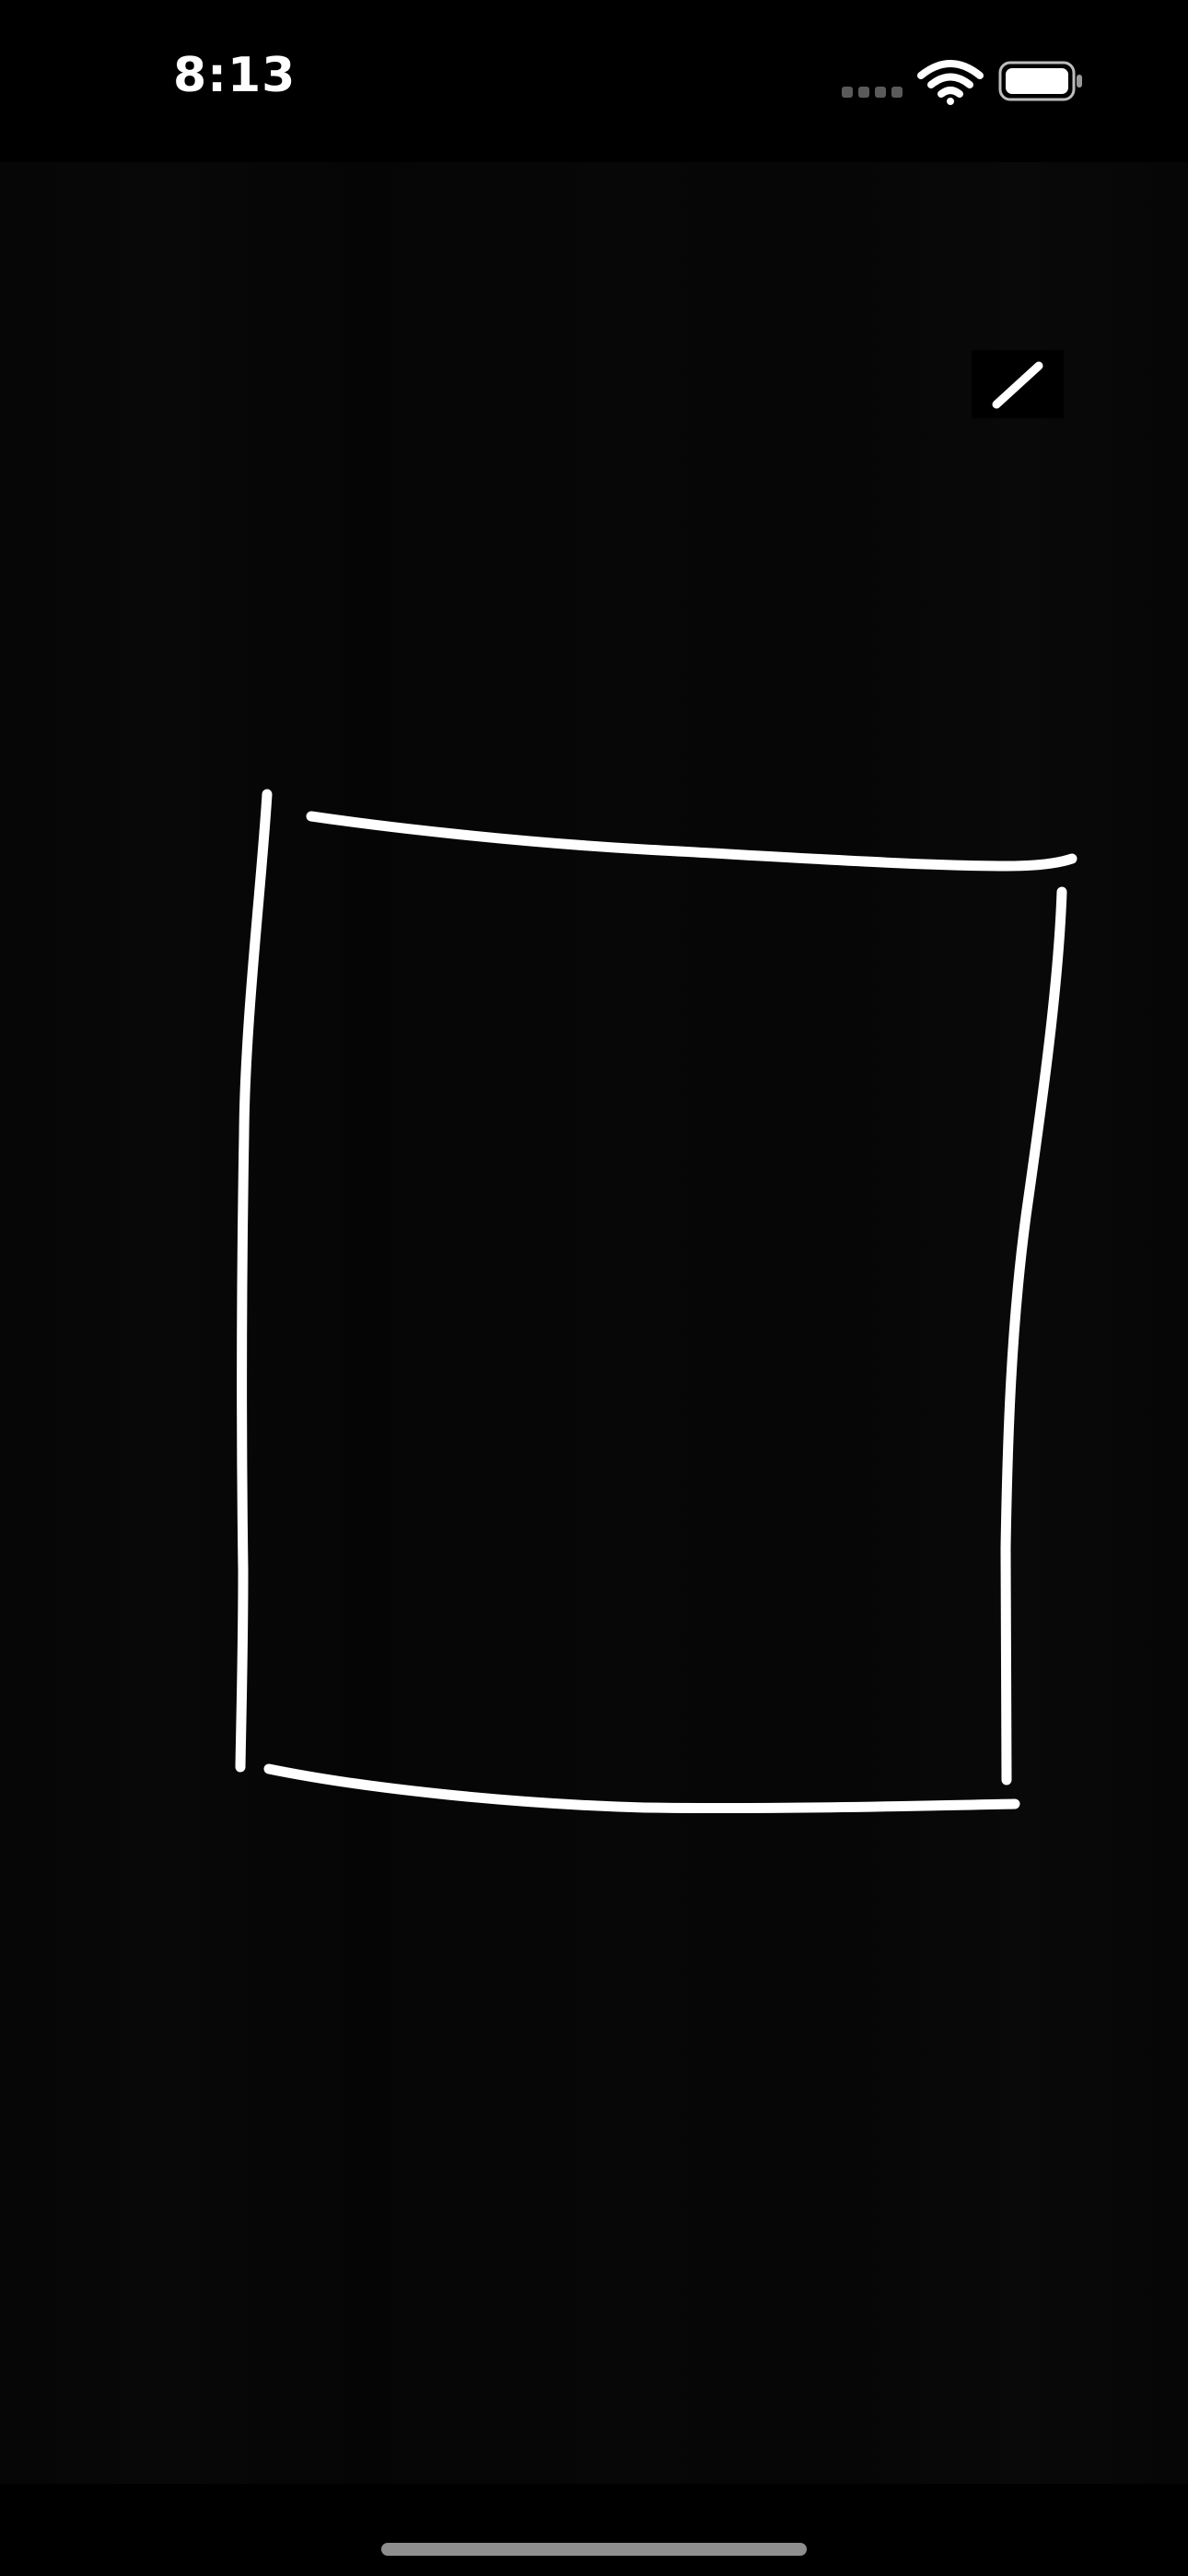 This screenshot has width=1188, height=2576. Describe the element at coordinates (1040, 81) in the screenshot. I see `battery-icon` at that location.